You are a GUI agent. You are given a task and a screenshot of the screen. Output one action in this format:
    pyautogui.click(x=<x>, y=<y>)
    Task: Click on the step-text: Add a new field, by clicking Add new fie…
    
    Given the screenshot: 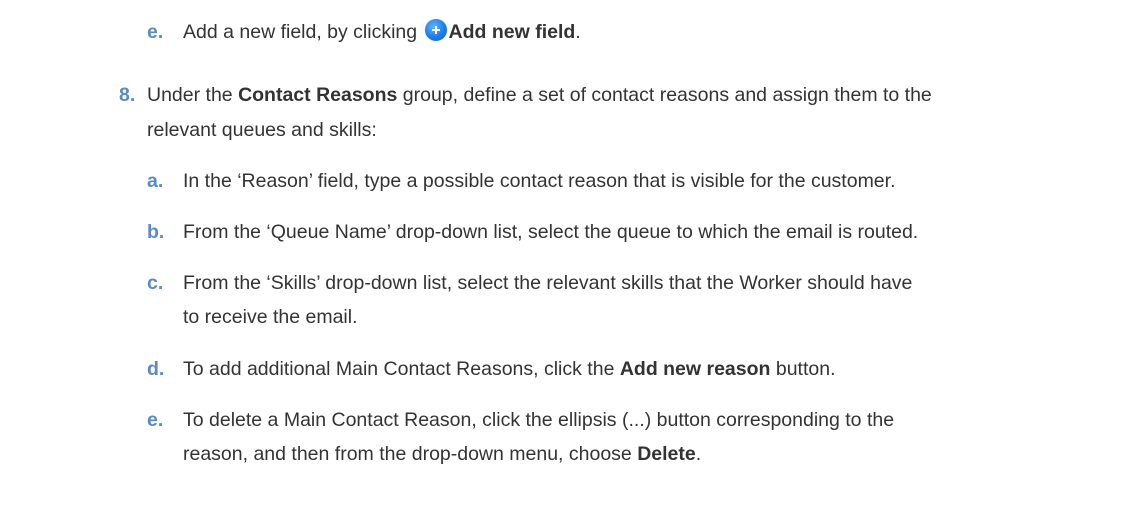 What is the action you would take?
    pyautogui.click(x=382, y=31)
    